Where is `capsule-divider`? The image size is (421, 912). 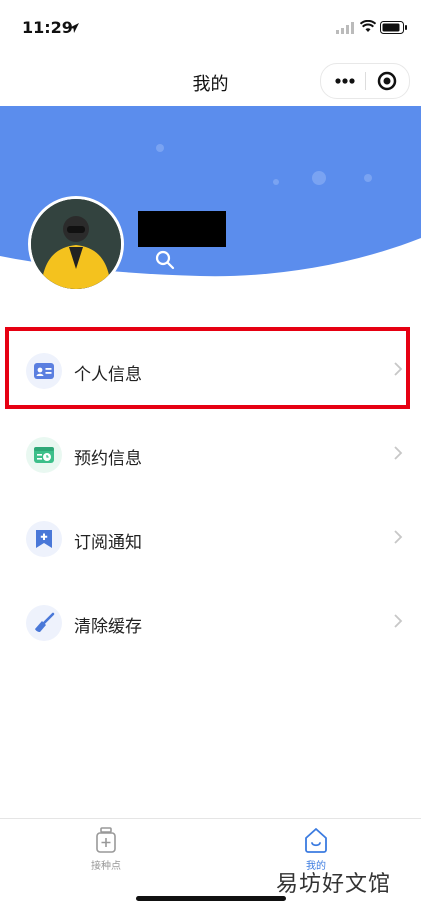
capsule-divider is located at coordinates (365, 81).